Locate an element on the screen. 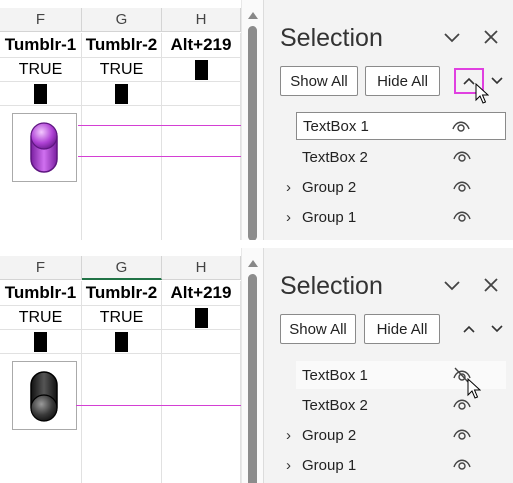 This screenshot has height=483, width=513. pane-item-textbox-1: TextBox 1 is located at coordinates (401, 126).